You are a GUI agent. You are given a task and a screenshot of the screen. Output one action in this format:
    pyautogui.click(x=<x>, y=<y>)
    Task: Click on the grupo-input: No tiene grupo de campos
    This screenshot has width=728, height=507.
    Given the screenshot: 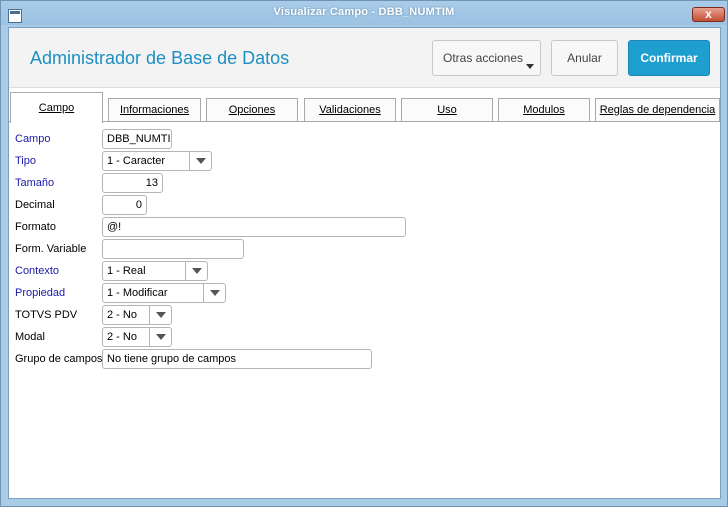 What is the action you would take?
    pyautogui.click(x=237, y=359)
    